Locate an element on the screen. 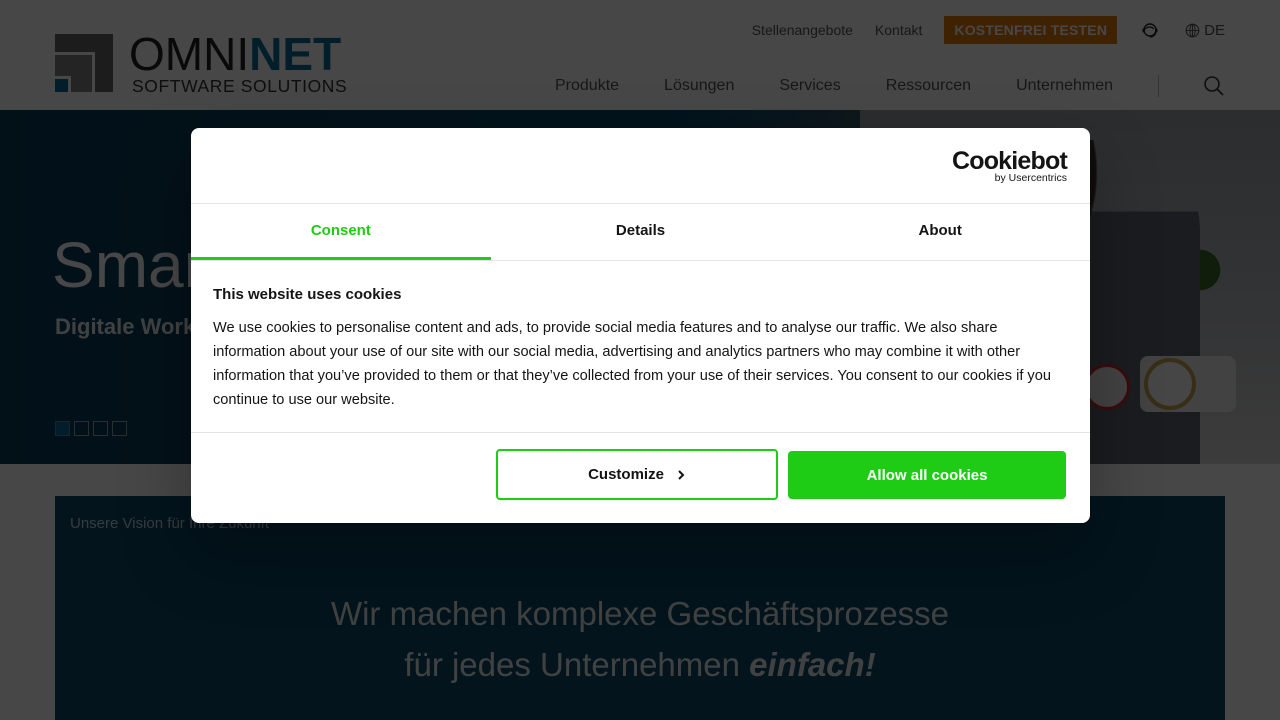 Image resolution: width=1280 pixels, height=720 pixels. tab-about: About is located at coordinates (940, 232).